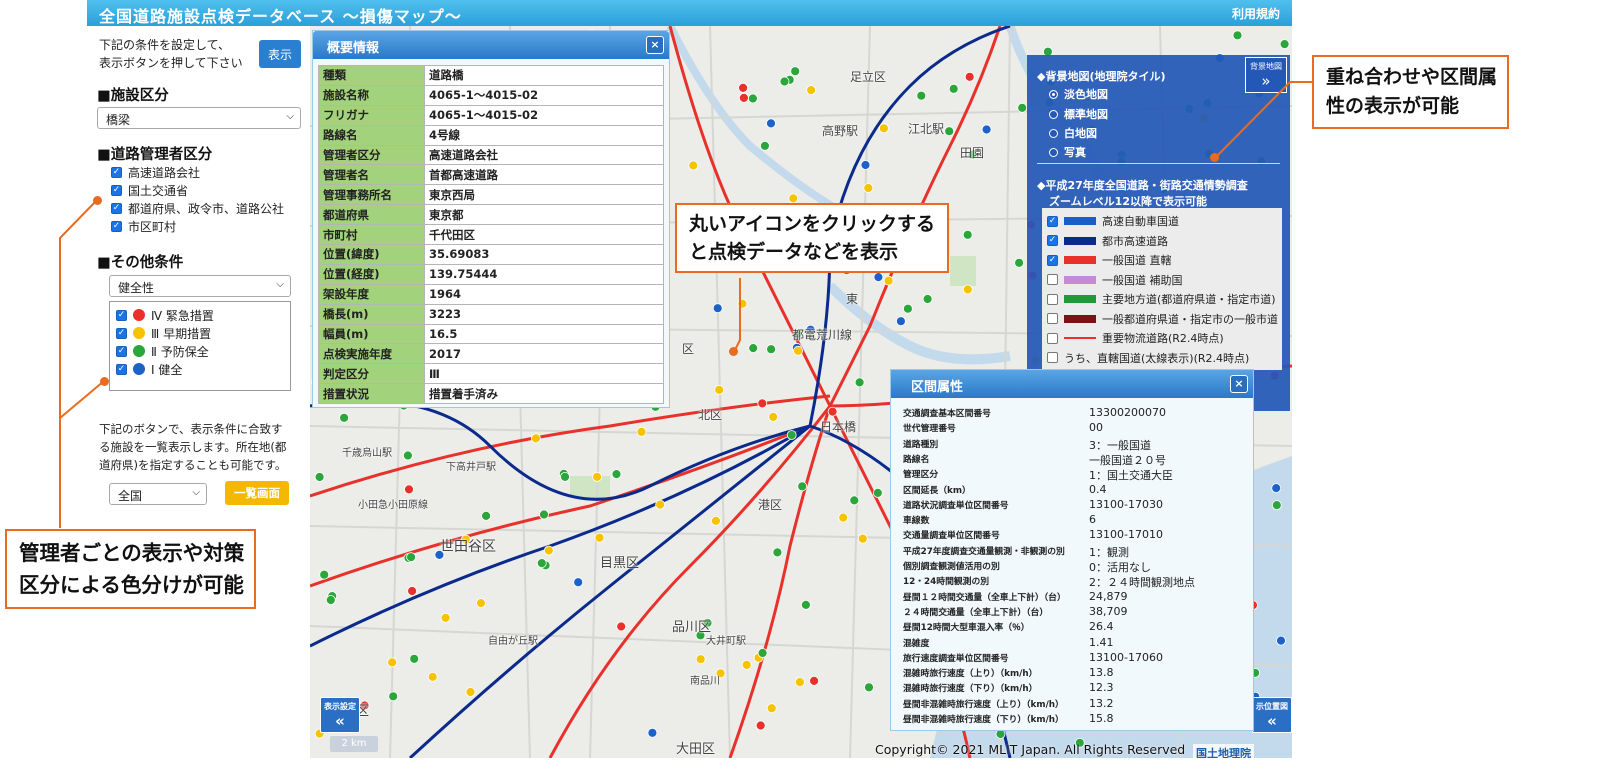 This screenshot has height=776, width=1600. What do you see at coordinates (812, 238) in the screenshot?
I see `annotation-icon-click: 丸いアイコンをクリックする と点検データなどを表示` at bounding box center [812, 238].